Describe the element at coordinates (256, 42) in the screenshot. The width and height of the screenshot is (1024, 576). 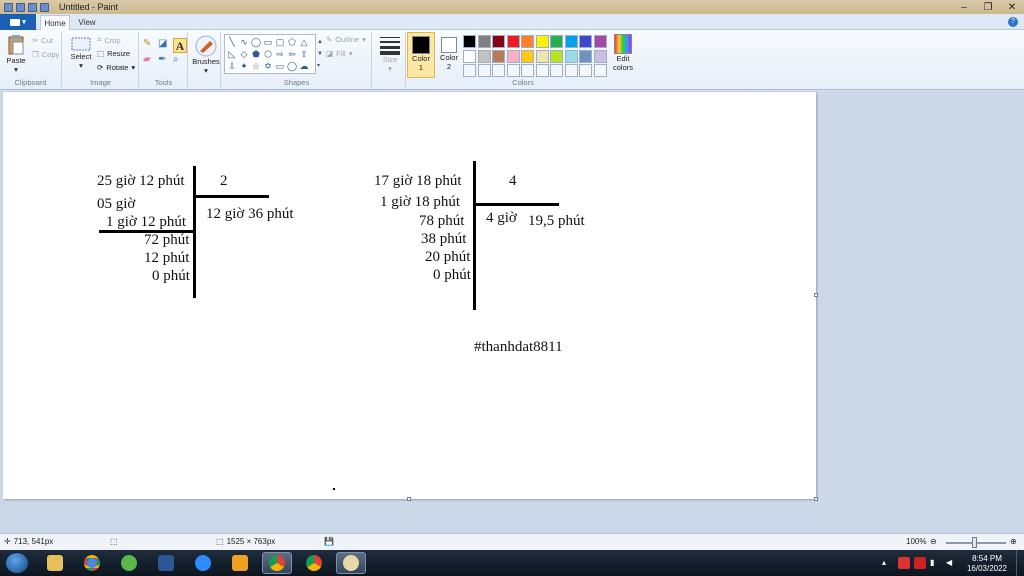
I see `oval-shape-icon: ◯` at that location.